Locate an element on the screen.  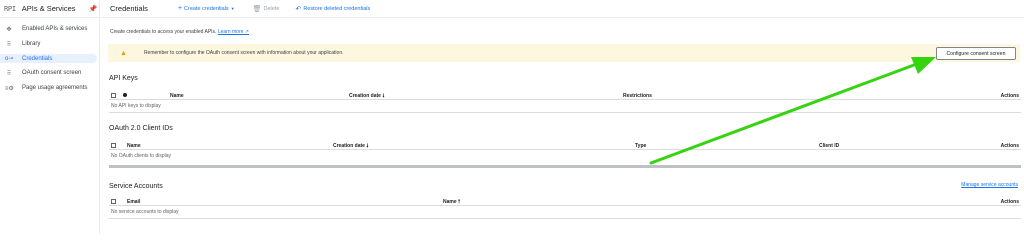
column-label: Name is located at coordinates (450, 202).